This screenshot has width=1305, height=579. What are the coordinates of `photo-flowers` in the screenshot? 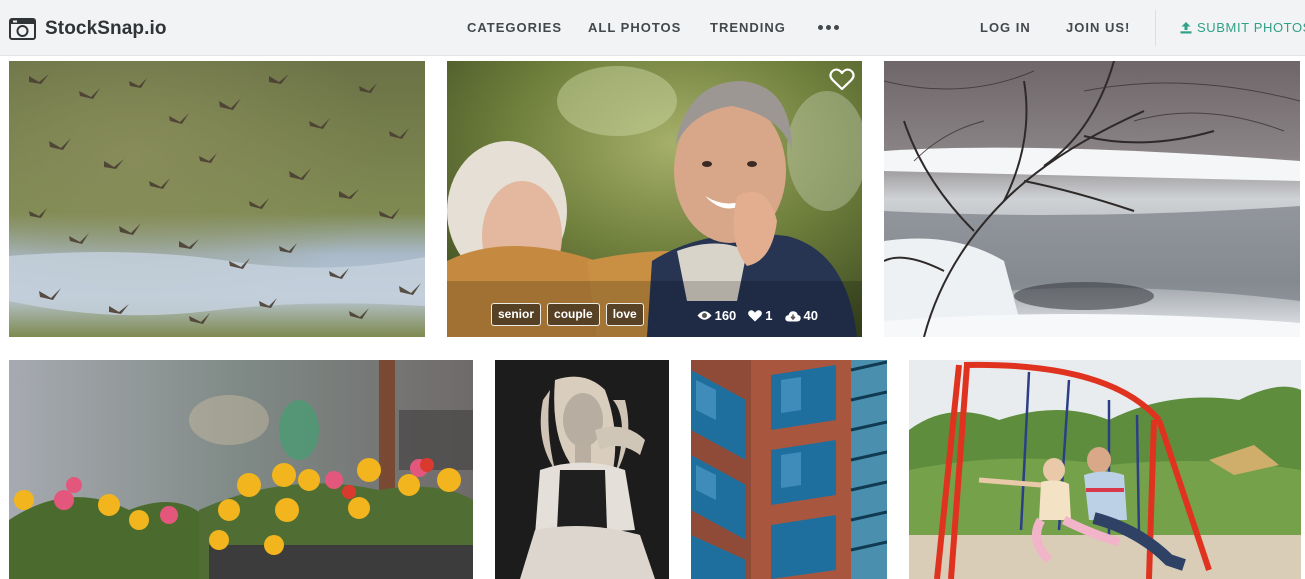 It's located at (241, 469).